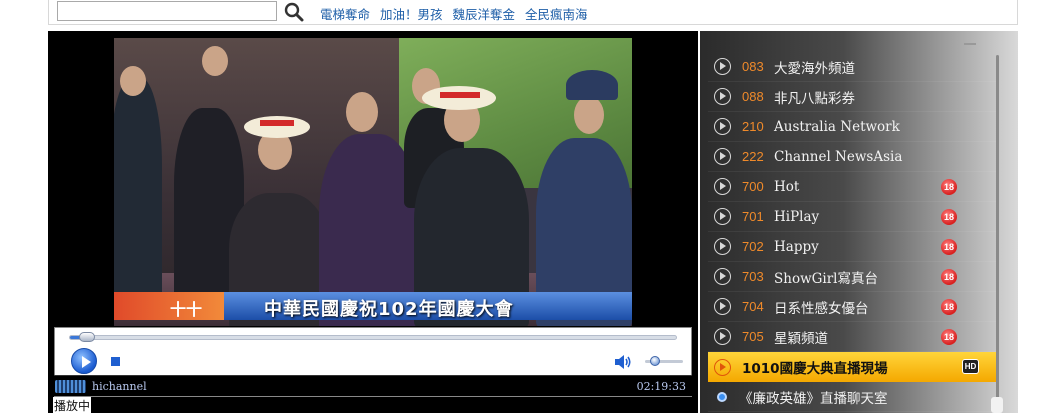  I want to click on channel-row: 703 ShowGirl寫真台 18, so click(852, 277).